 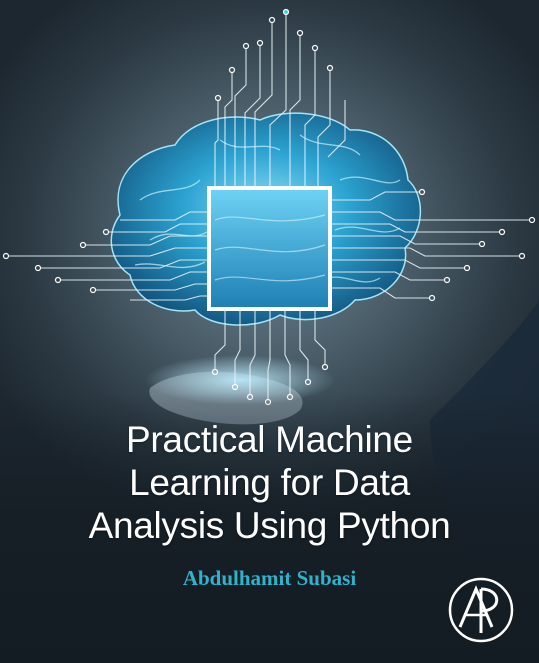 I want to click on elsevier-ap-monogram-icon, so click(x=481, y=610).